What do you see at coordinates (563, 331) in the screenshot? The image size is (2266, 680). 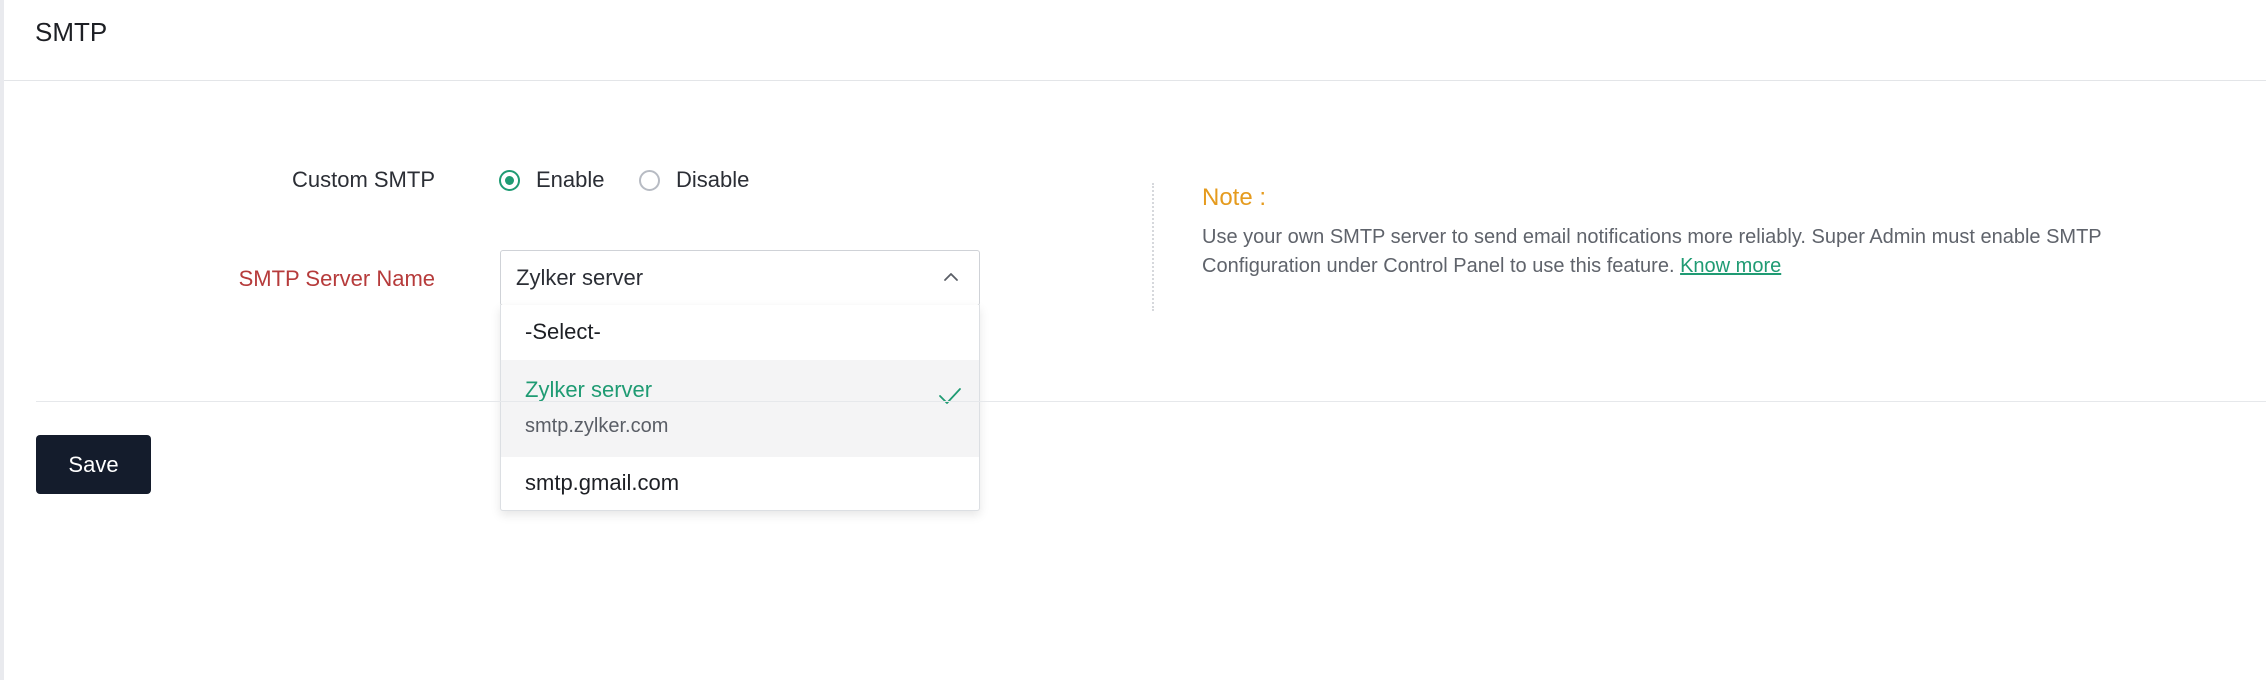 I see `dropdown-option-label: -Select-` at bounding box center [563, 331].